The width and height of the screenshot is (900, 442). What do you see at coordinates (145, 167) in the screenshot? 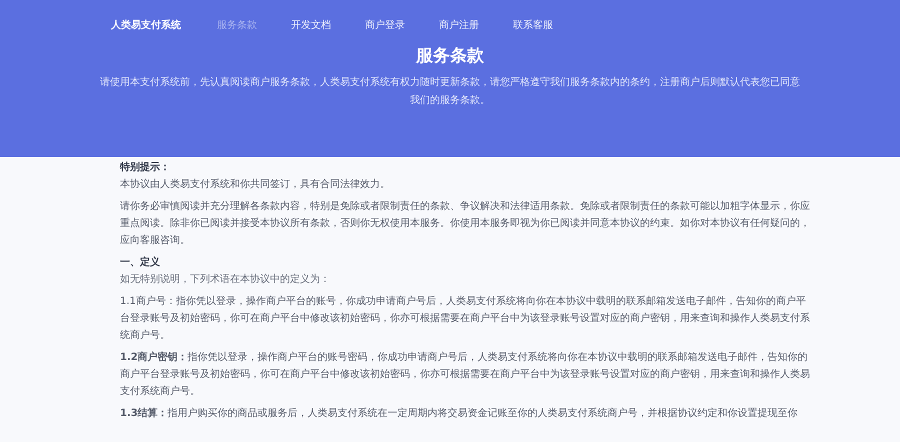
I see `section-heading: 特别提示：` at bounding box center [145, 167].